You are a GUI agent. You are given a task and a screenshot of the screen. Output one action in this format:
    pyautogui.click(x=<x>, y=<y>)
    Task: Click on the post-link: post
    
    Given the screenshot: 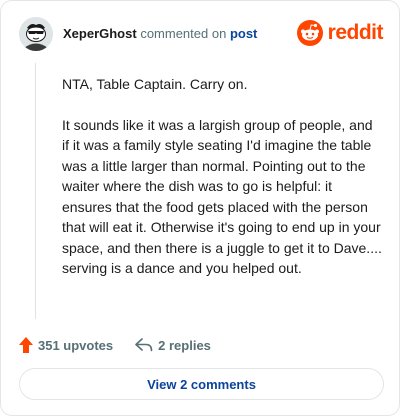 What is the action you would take?
    pyautogui.click(x=243, y=33)
    